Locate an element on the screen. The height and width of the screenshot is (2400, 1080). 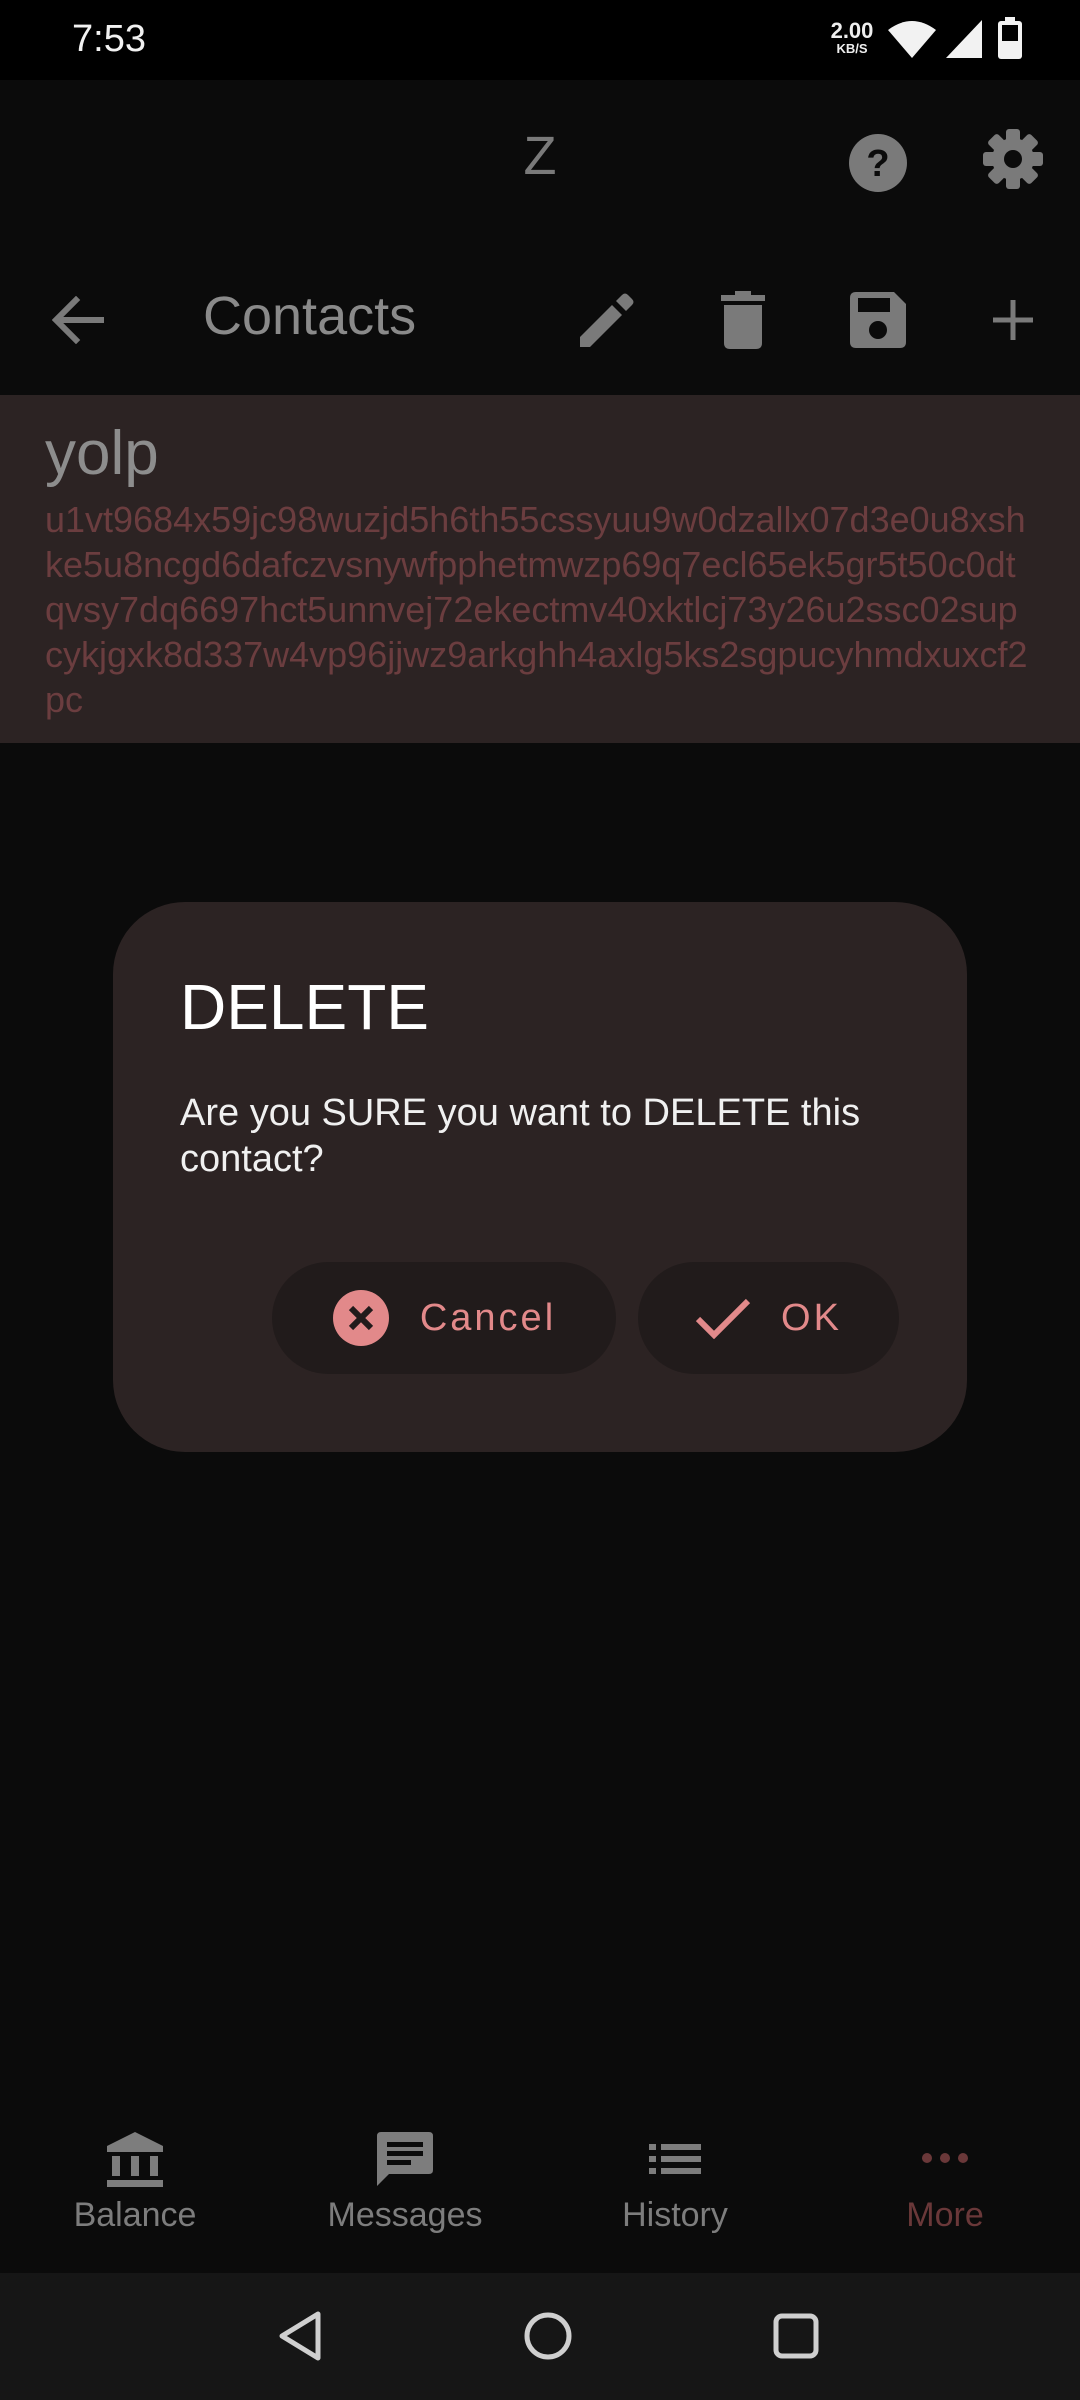
cancel-icon is located at coordinates (360, 1318).